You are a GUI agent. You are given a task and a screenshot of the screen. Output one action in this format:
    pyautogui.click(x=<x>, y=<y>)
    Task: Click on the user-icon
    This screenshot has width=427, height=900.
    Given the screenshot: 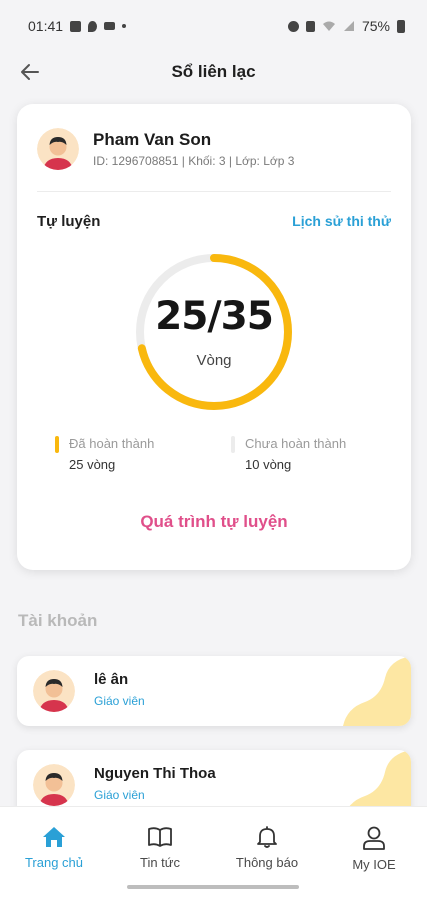 What is the action you would take?
    pyautogui.click(x=374, y=838)
    